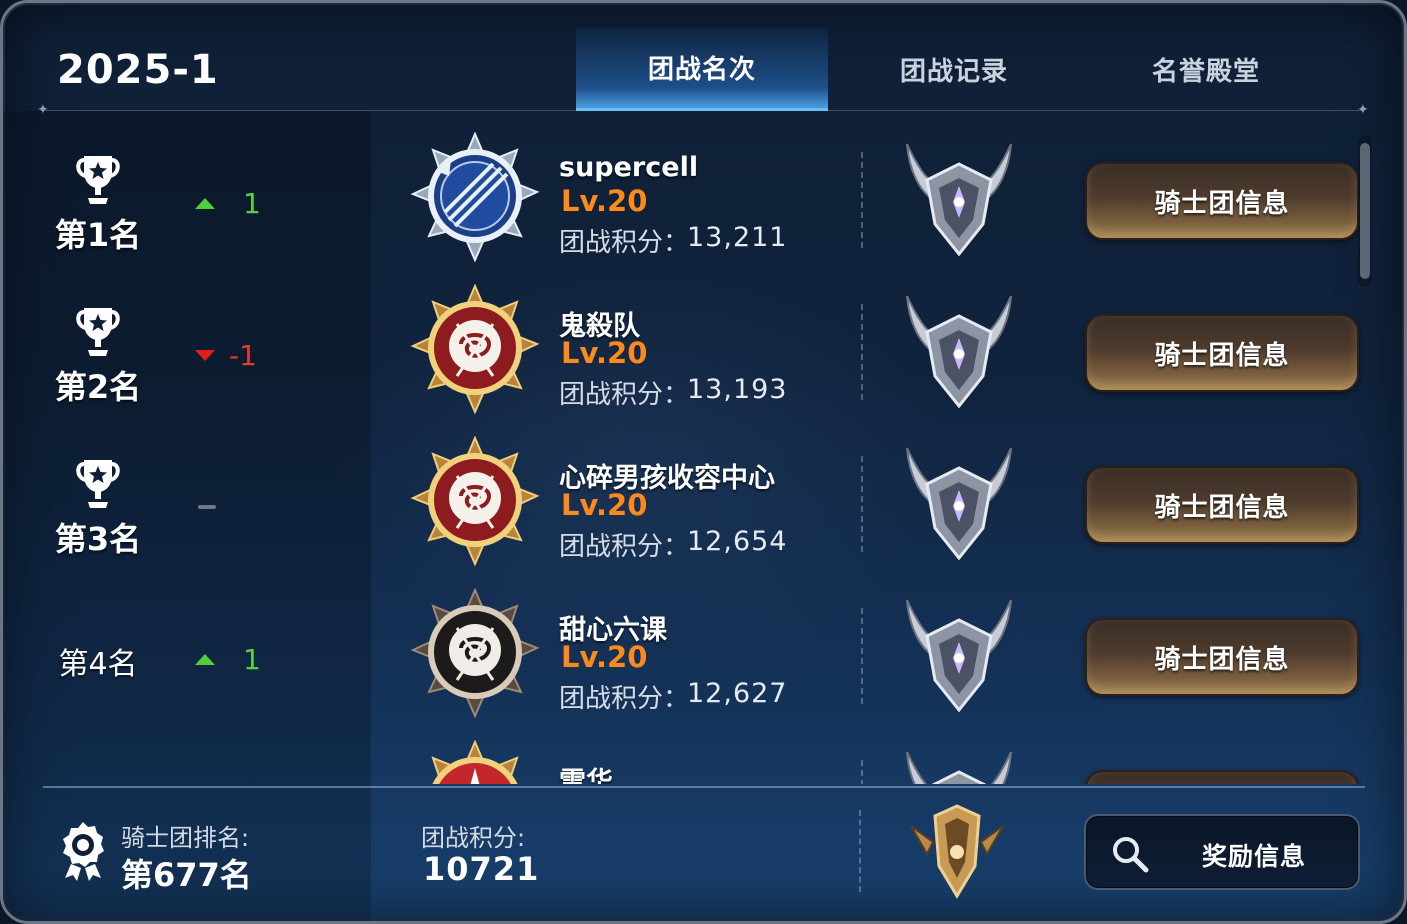 The height and width of the screenshot is (924, 1407). What do you see at coordinates (683, 760) in the screenshot?
I see `list-item: 雪华` at bounding box center [683, 760].